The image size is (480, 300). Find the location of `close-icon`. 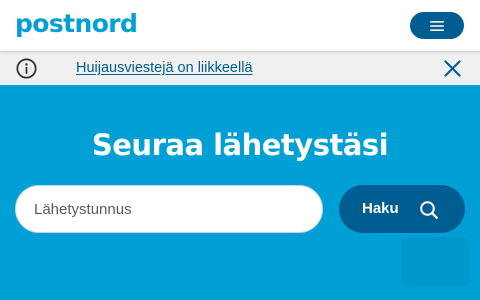

close-icon is located at coordinates (452, 68).